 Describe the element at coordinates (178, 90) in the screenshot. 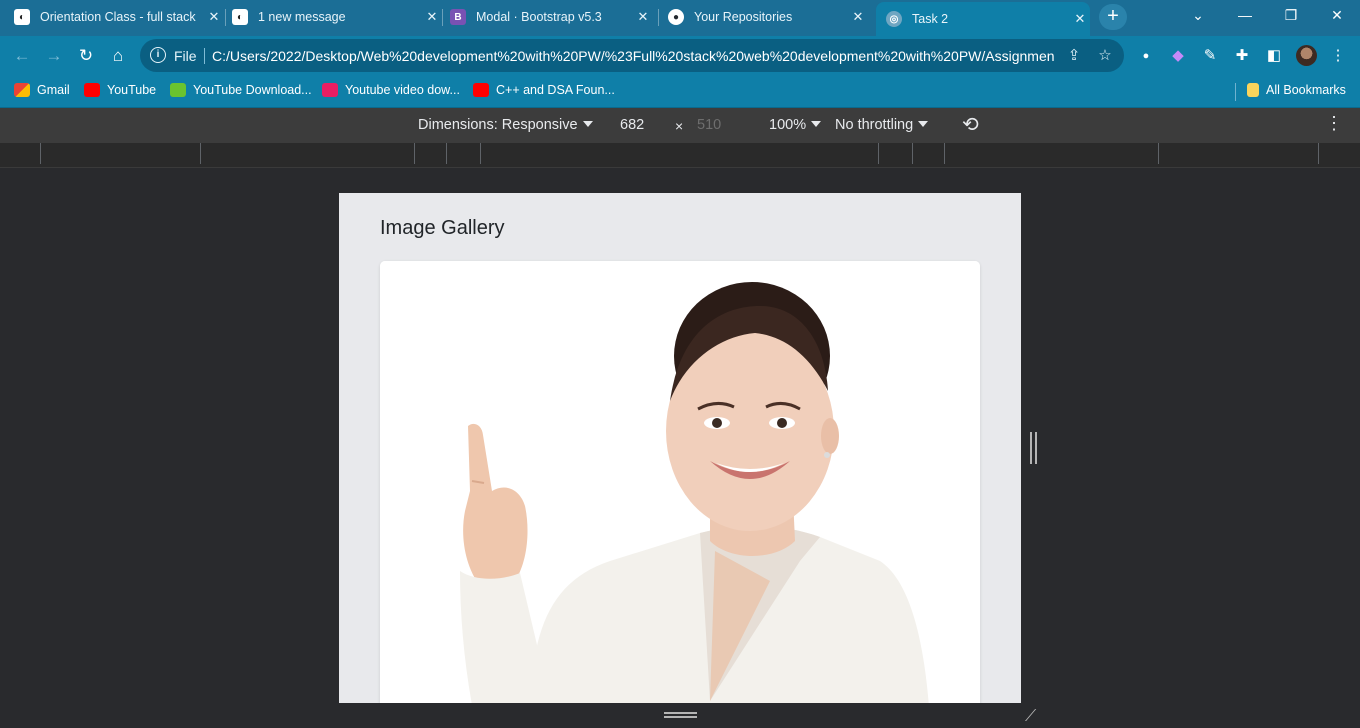

I see `download-arrow-icon` at that location.